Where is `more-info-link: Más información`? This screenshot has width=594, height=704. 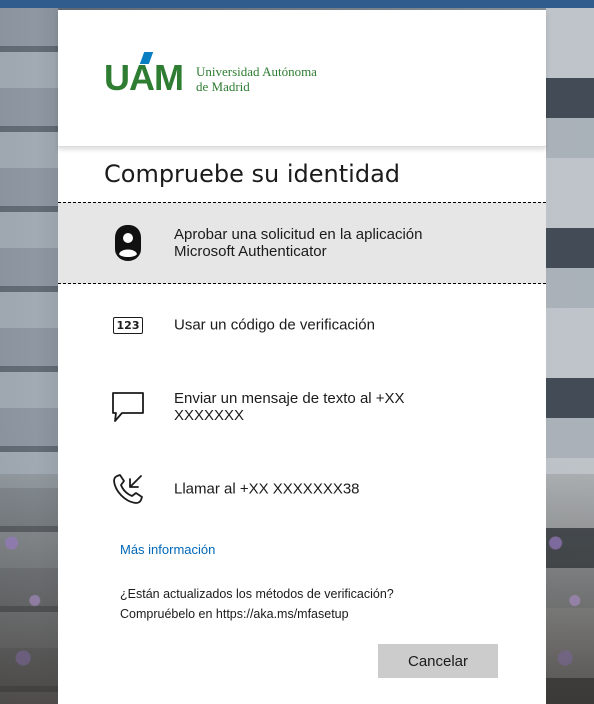
more-info-link: Más información is located at coordinates (167, 549).